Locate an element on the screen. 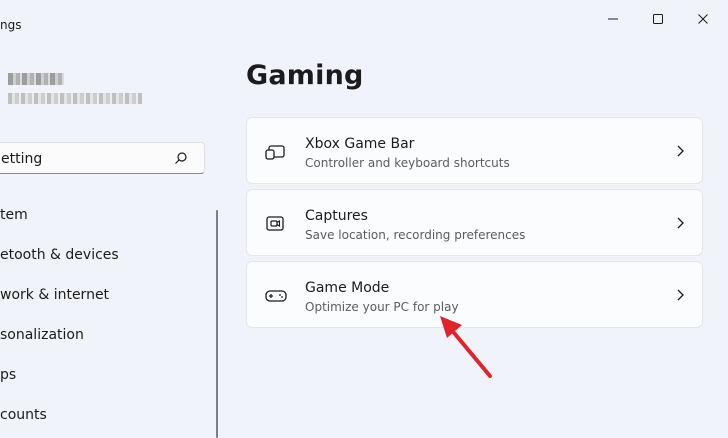  close-icon is located at coordinates (703, 19).